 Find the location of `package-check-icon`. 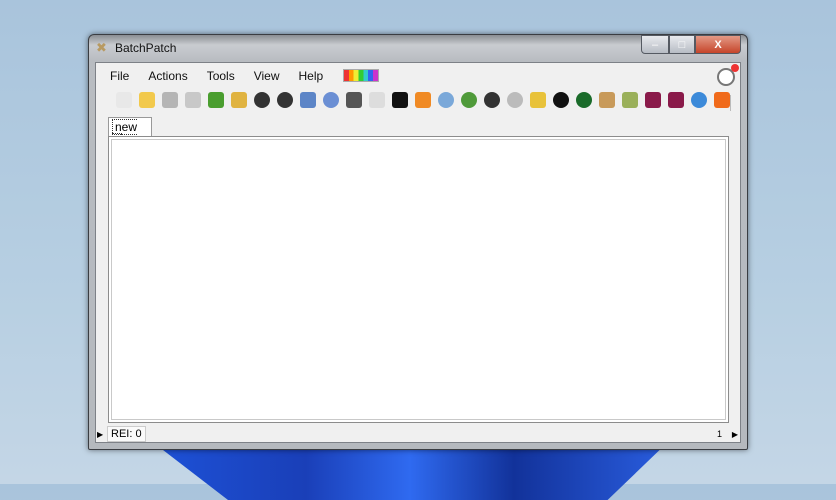

package-check-icon is located at coordinates (630, 100).